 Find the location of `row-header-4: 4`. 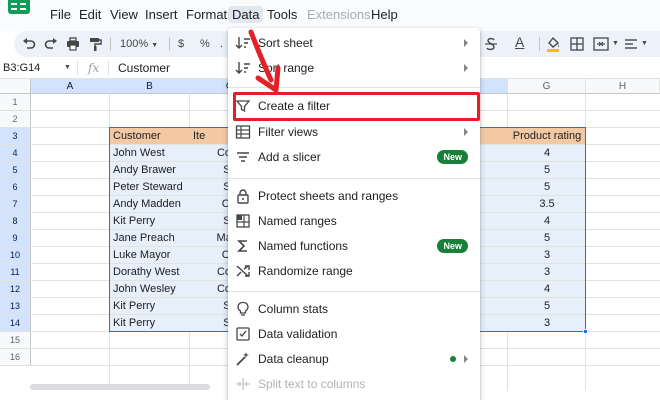

row-header-4: 4 is located at coordinates (15, 153).